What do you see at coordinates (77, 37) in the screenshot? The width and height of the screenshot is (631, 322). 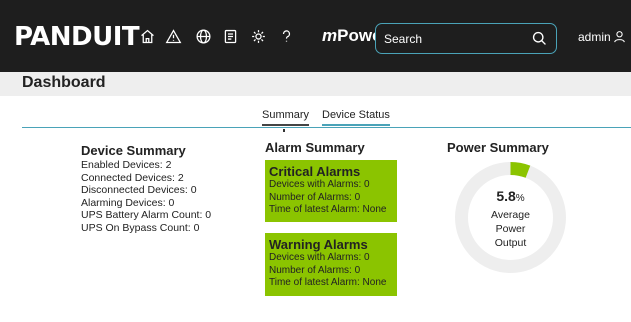 I see `panduit-logo: PANDUIT` at bounding box center [77, 37].